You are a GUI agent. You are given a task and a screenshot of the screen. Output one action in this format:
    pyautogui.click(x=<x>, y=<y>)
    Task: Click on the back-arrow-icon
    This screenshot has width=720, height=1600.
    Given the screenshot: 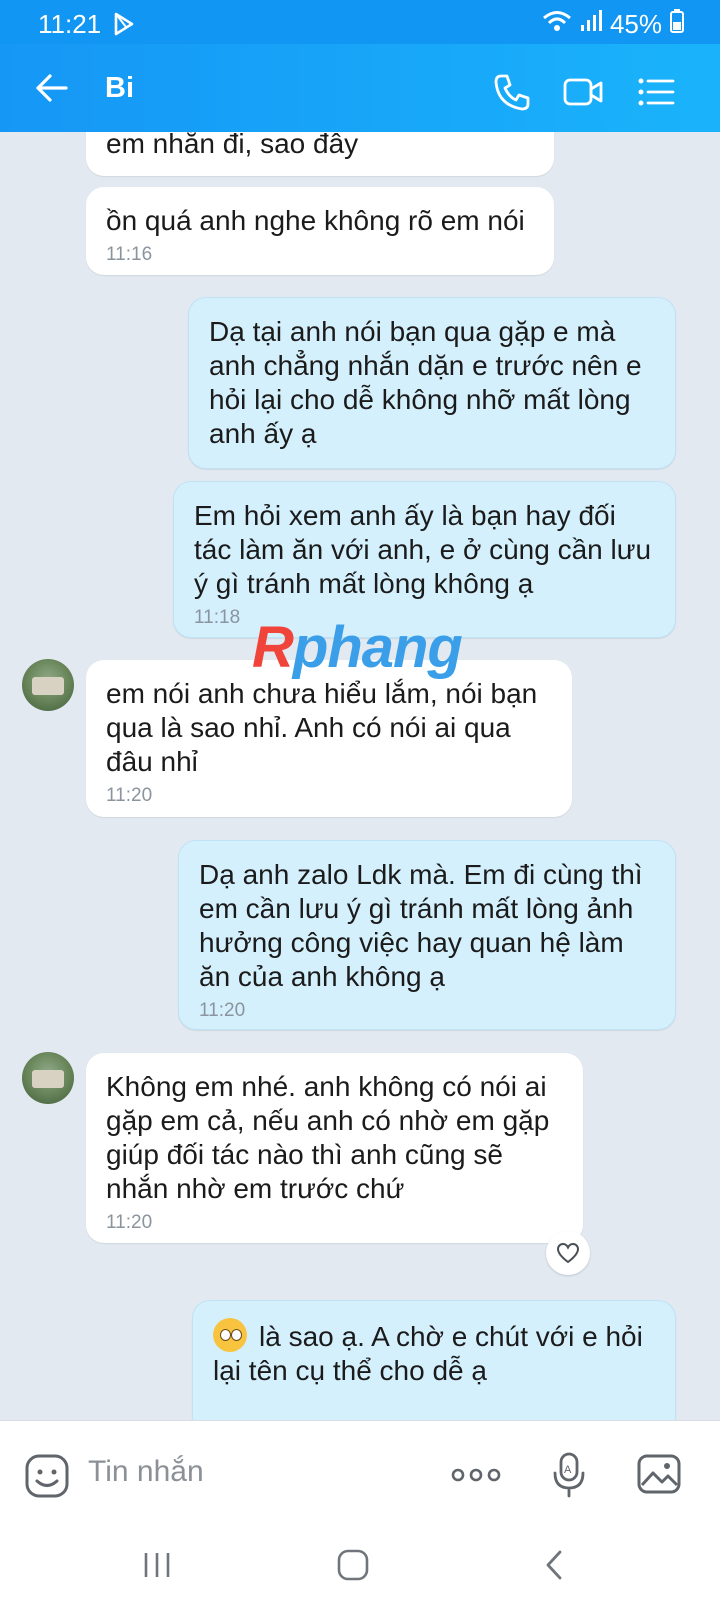 What is the action you would take?
    pyautogui.click(x=52, y=90)
    